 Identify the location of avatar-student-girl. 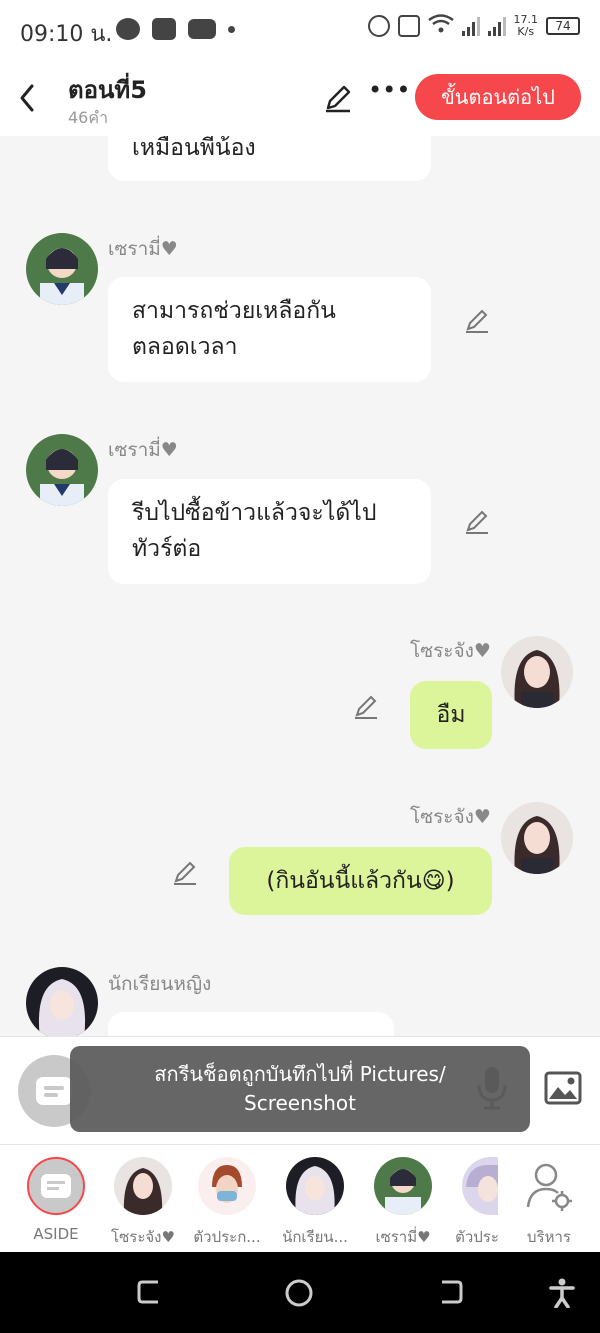
(62, 1001).